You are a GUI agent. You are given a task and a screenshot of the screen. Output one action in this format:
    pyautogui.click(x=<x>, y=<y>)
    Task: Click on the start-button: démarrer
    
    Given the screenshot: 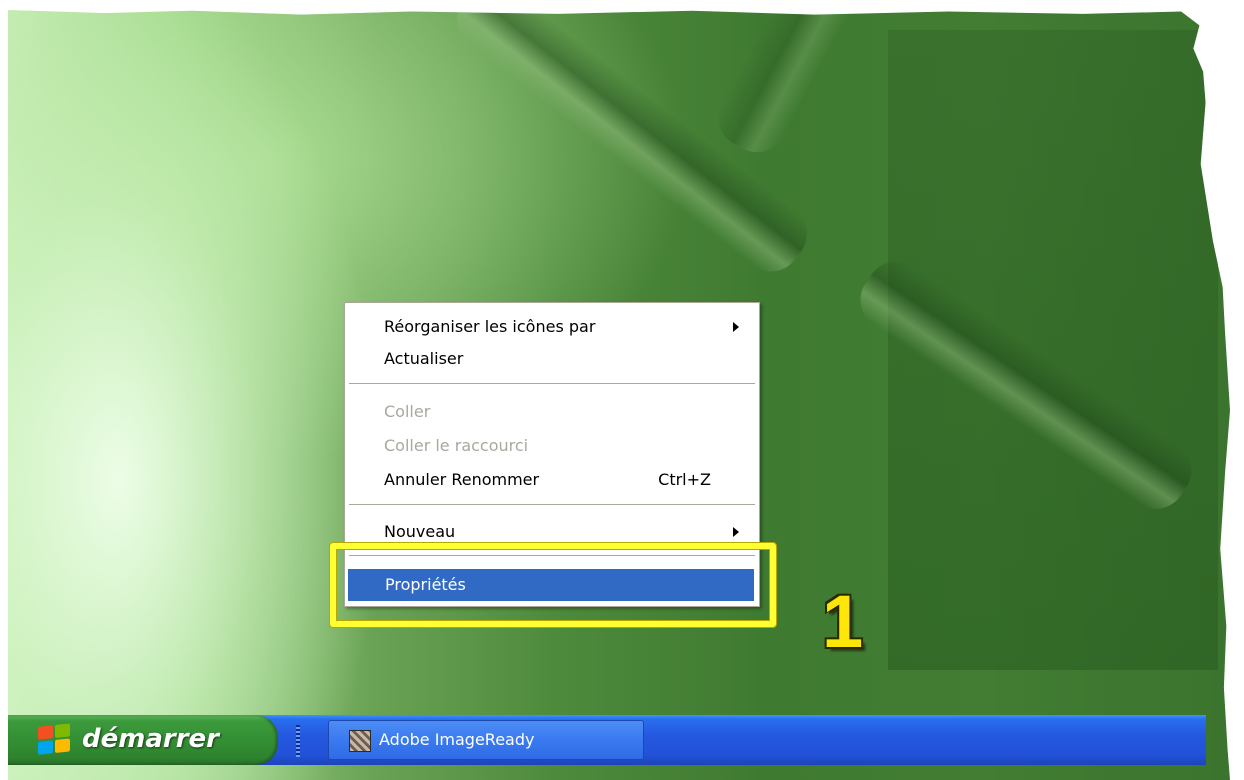 What is the action you would take?
    pyautogui.click(x=143, y=740)
    